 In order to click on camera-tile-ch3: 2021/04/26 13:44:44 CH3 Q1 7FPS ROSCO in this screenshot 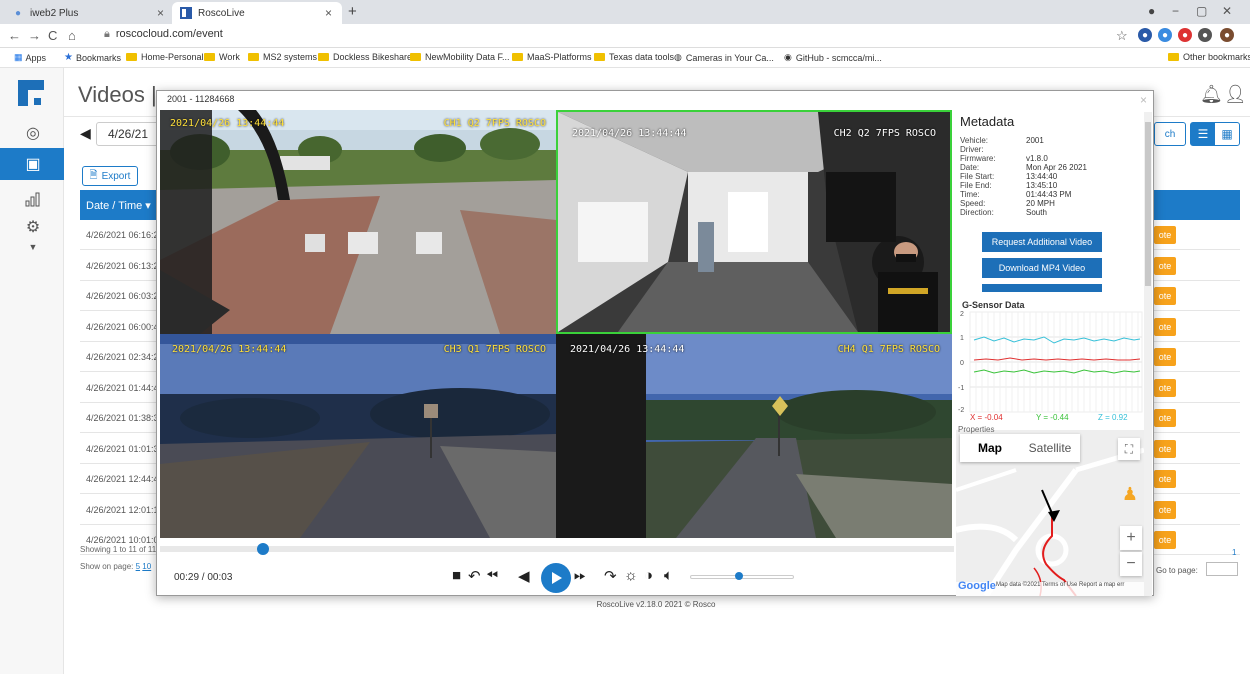, I will do `click(358, 436)`.